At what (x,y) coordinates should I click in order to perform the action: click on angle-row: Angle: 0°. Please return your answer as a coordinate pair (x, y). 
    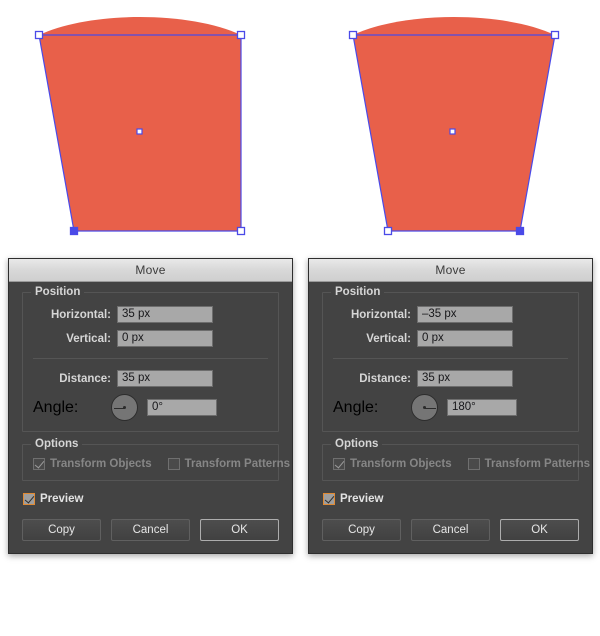
    Looking at the image, I should click on (150, 407).